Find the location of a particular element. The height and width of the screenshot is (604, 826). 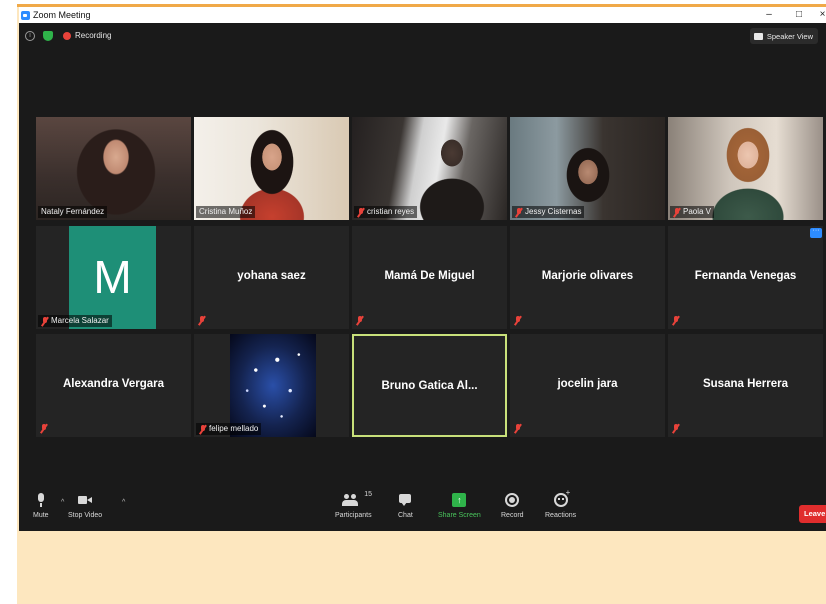

stop-video-button: Stop Video is located at coordinates (85, 506).